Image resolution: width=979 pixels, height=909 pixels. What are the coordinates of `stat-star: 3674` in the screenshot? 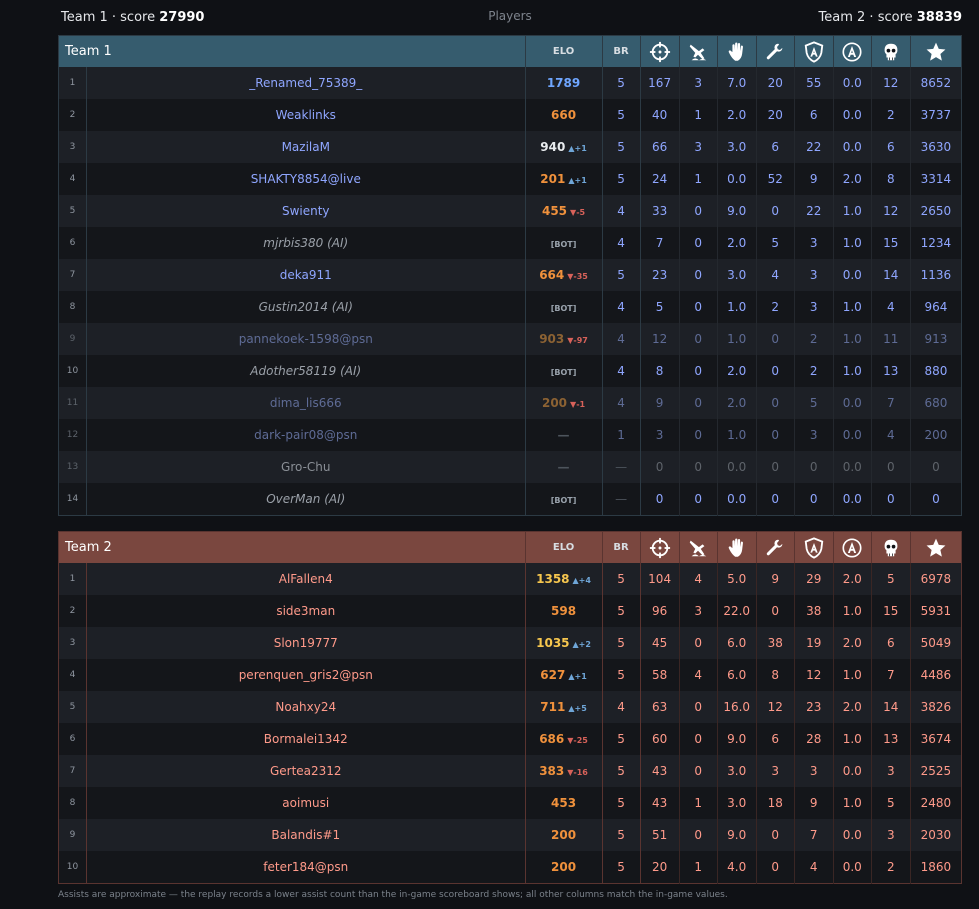 It's located at (936, 739).